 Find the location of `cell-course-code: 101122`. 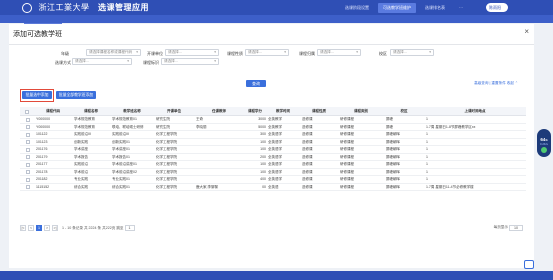

cell-course-code: 101122 is located at coordinates (42, 134).